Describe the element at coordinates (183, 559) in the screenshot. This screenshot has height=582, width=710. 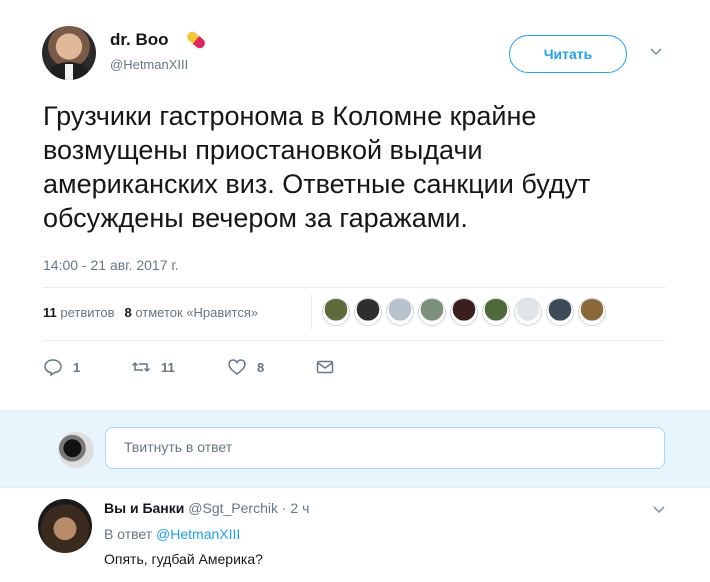
I see `reply-text: Опять, гудбай Америка?` at that location.